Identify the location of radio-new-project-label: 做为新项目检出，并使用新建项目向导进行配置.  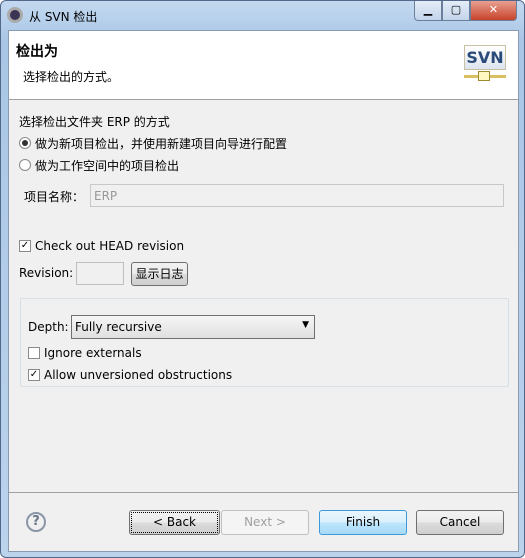
(161, 143).